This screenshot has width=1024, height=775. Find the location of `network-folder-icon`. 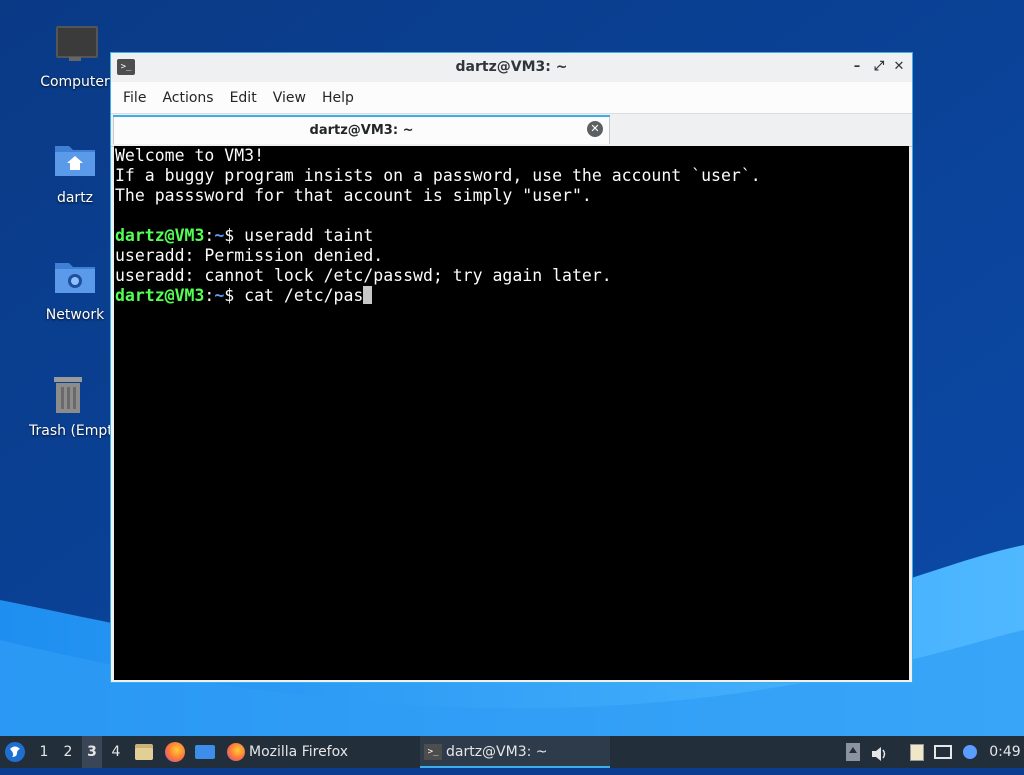

network-folder-icon is located at coordinates (75, 279).